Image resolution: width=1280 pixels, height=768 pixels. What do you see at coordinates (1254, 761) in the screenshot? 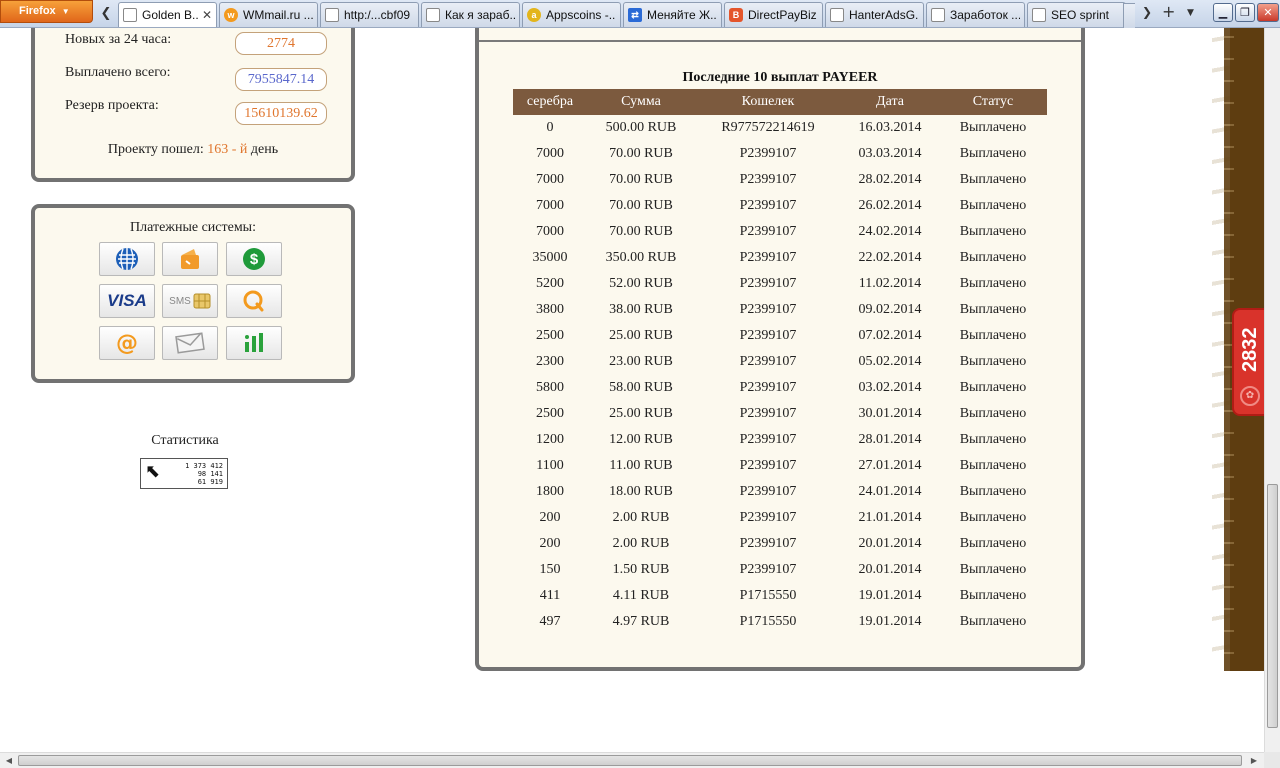
I see `scroll-right-arrow-icon: ▶` at bounding box center [1254, 761].